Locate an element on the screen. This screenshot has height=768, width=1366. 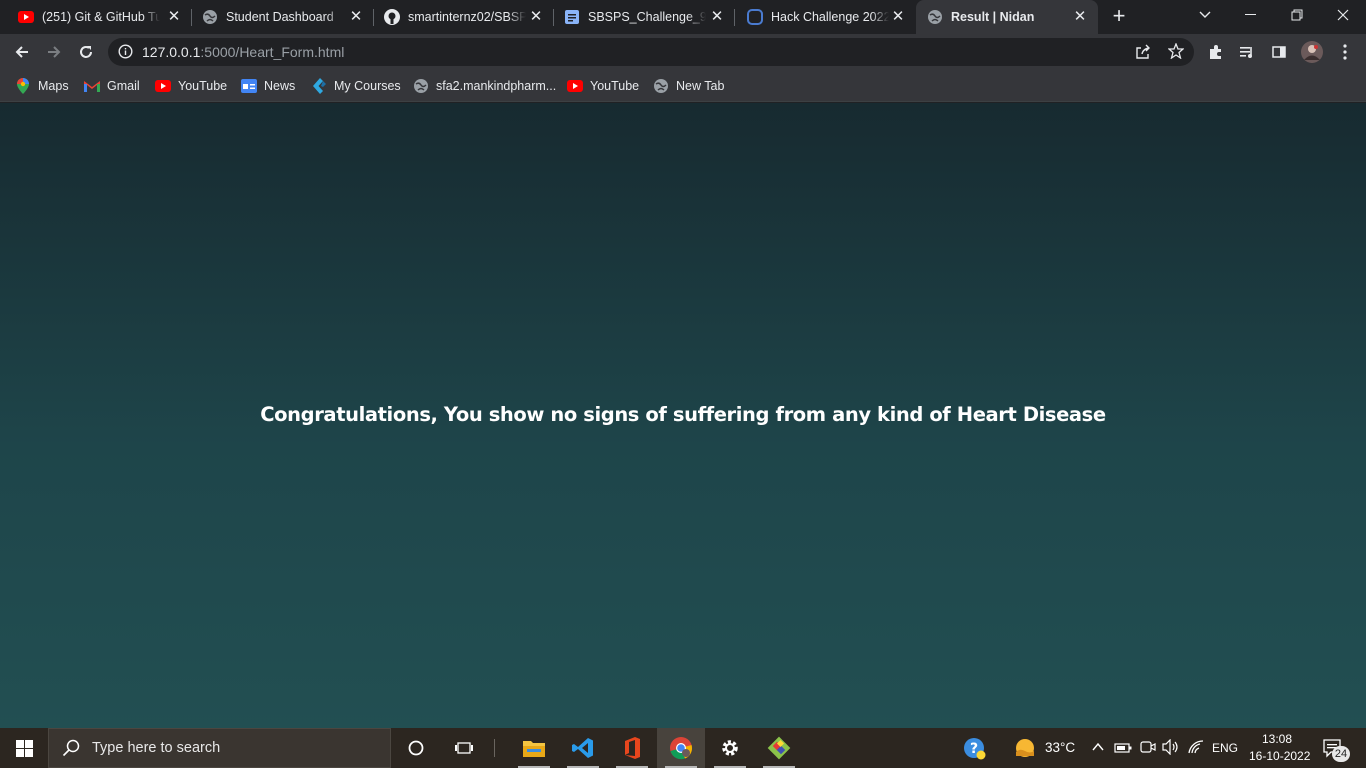
bookmark-maps: Maps is located at coordinates (42, 86).